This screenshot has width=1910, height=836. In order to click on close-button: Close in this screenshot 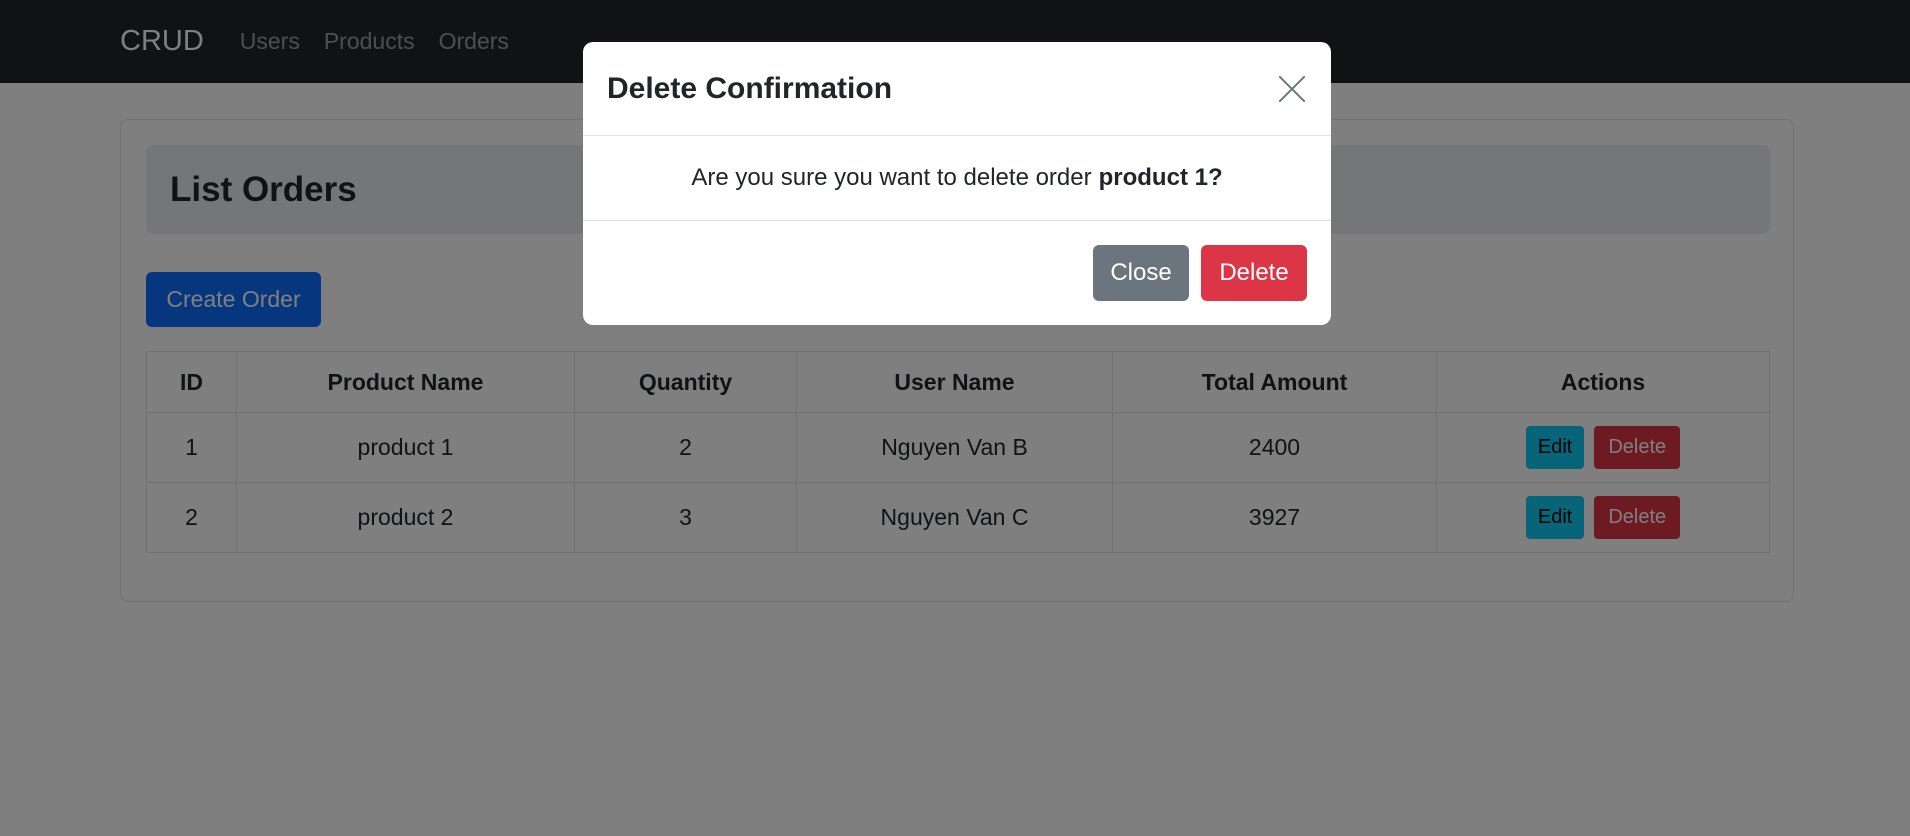, I will do `click(1141, 273)`.